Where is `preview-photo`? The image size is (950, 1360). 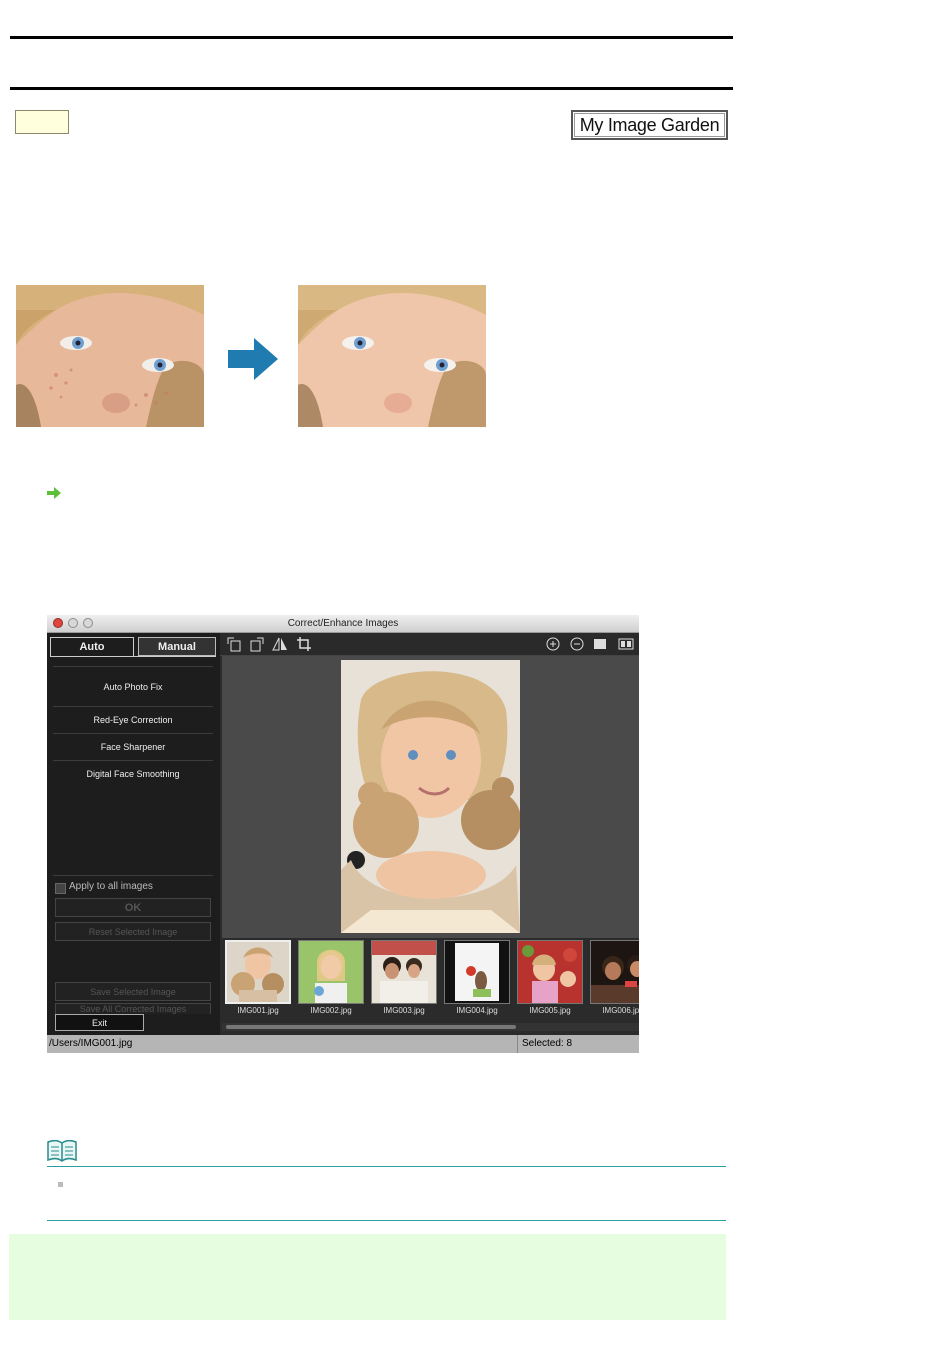 preview-photo is located at coordinates (430, 796).